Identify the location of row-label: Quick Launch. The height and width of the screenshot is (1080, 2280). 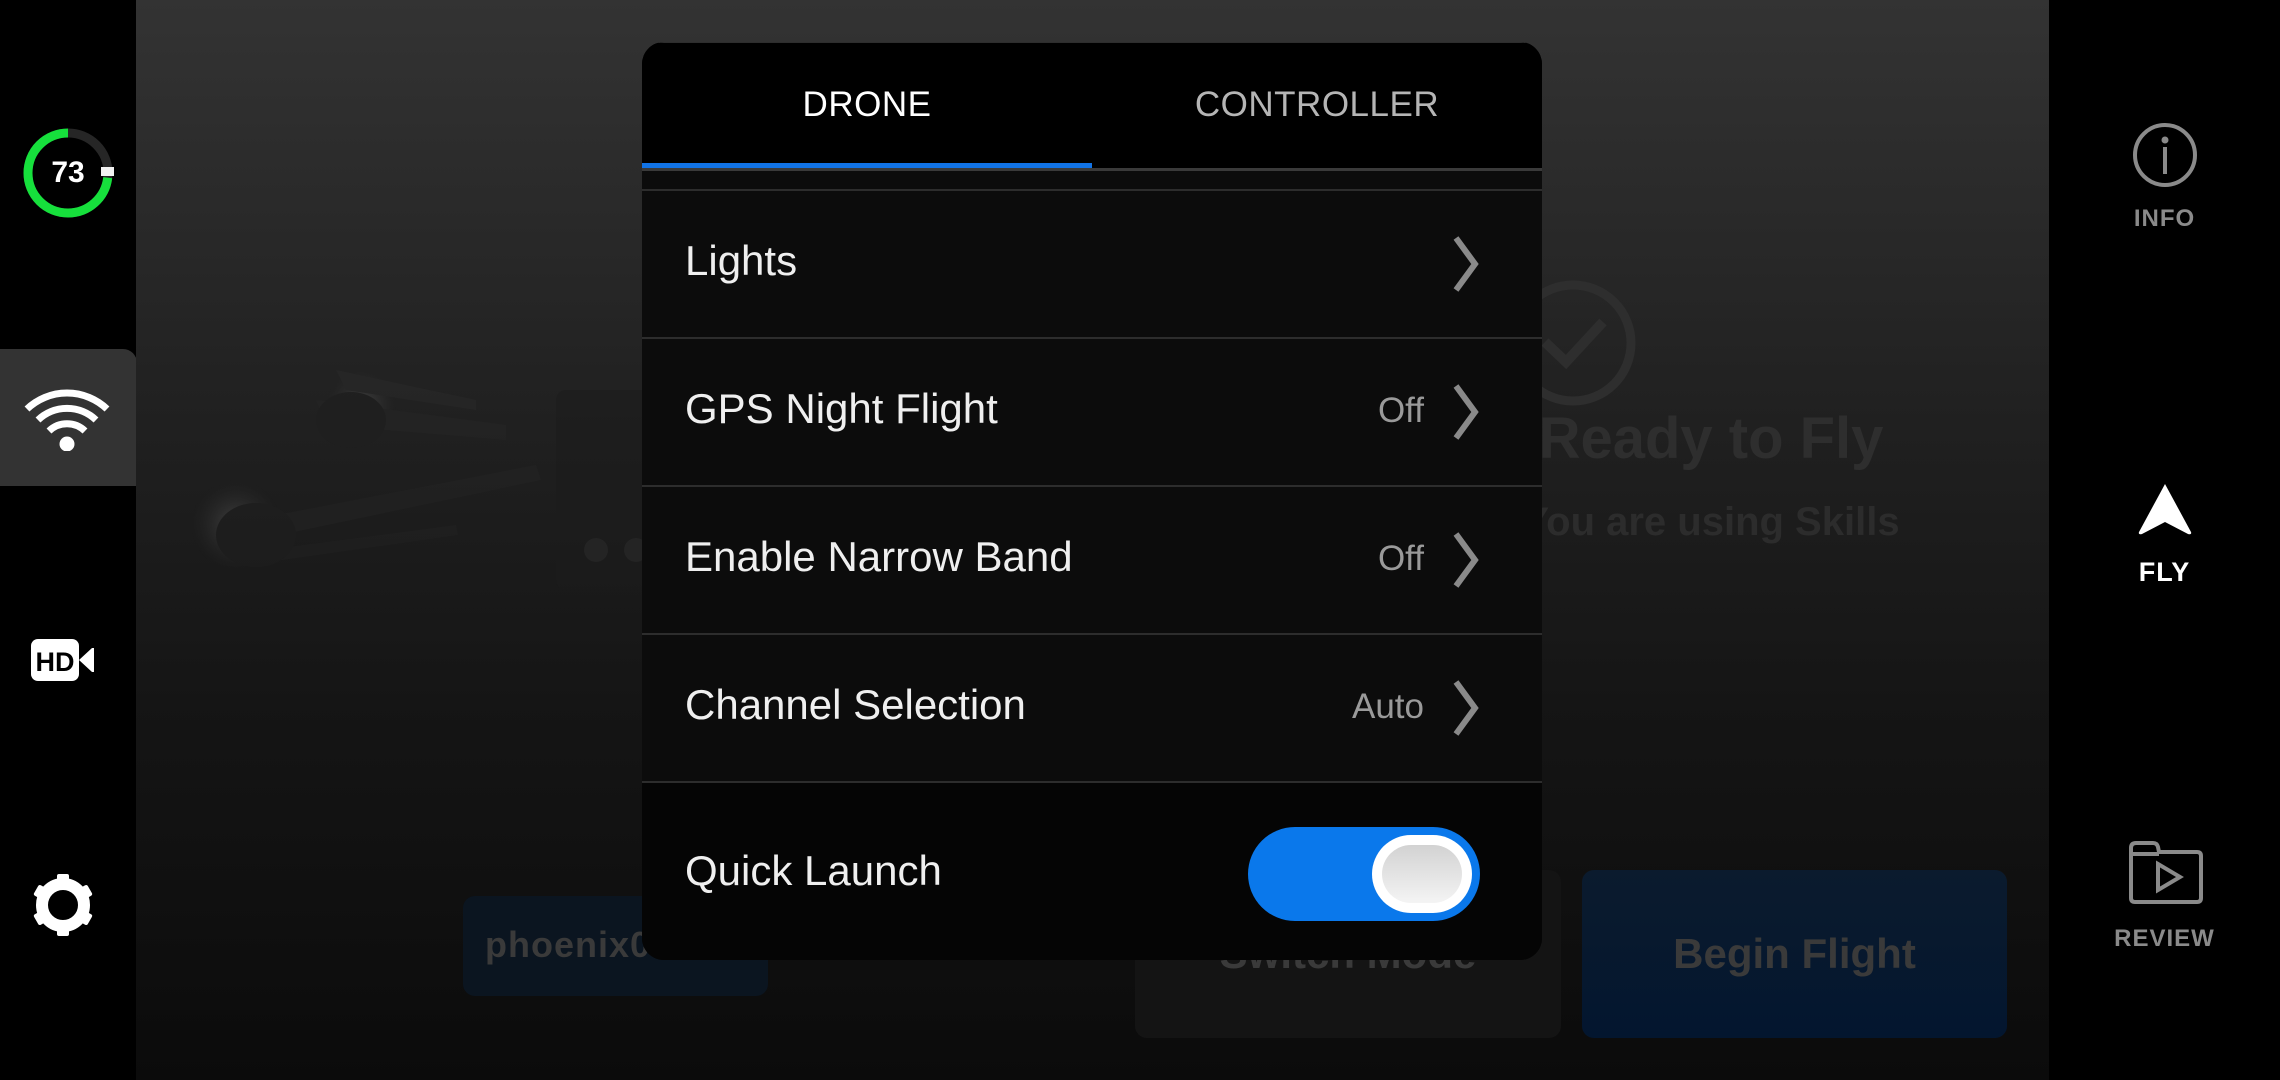
(813, 870).